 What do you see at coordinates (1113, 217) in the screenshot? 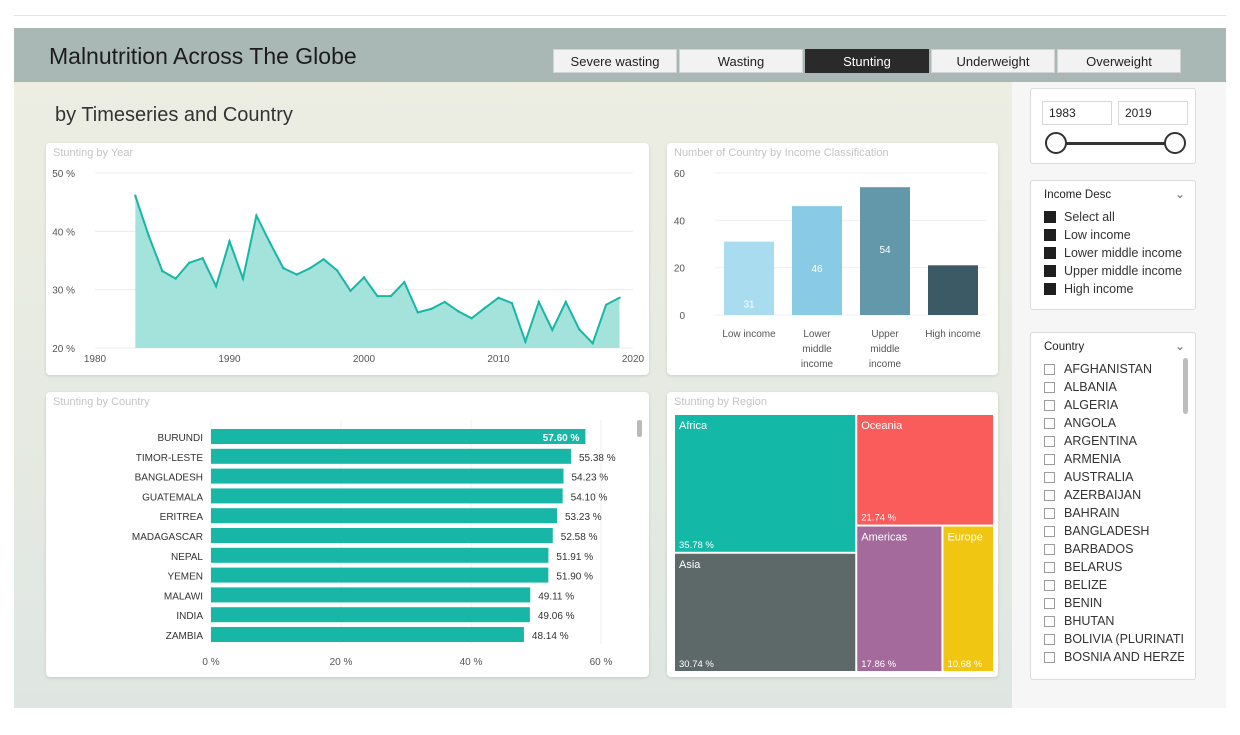
I see `income-option-select-all: Select all` at bounding box center [1113, 217].